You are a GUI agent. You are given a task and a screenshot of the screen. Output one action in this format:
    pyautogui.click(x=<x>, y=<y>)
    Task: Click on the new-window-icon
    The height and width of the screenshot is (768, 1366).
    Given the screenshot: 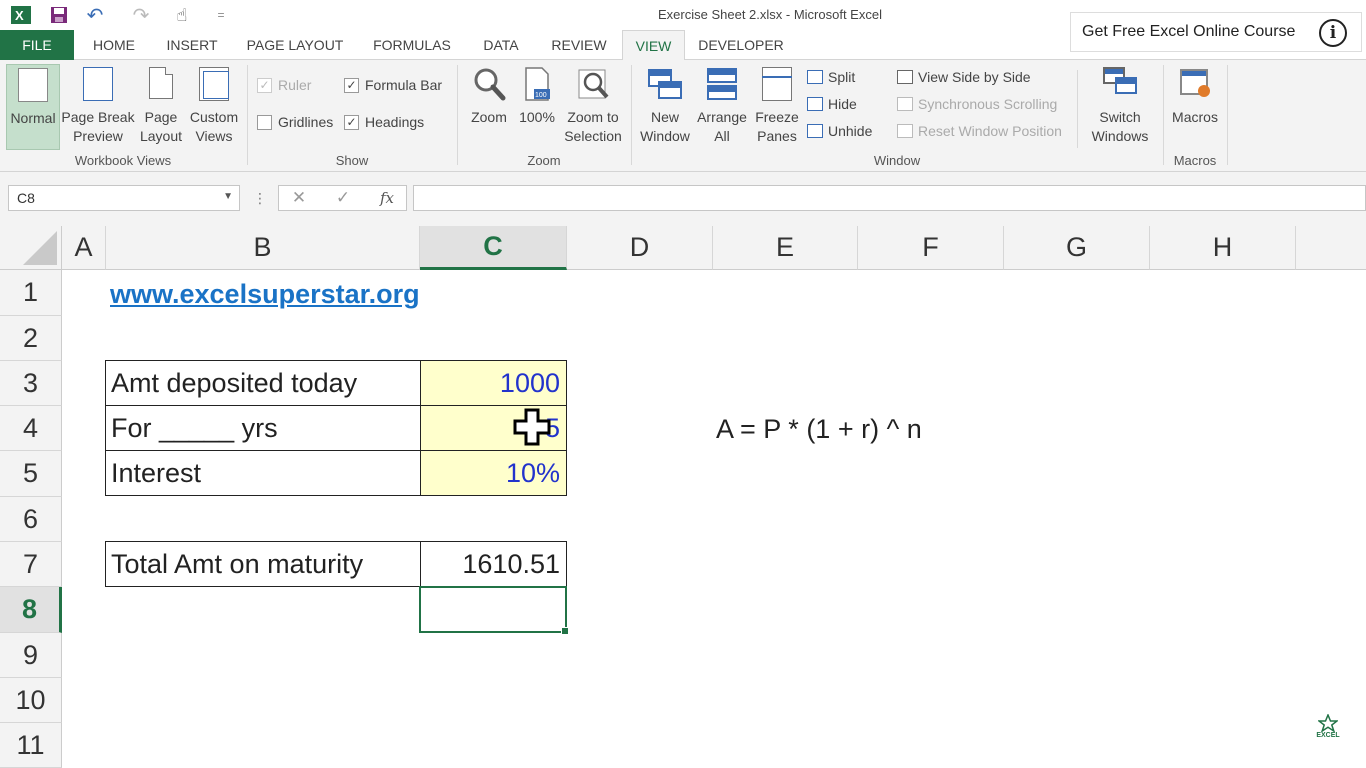 What is the action you would take?
    pyautogui.click(x=665, y=84)
    